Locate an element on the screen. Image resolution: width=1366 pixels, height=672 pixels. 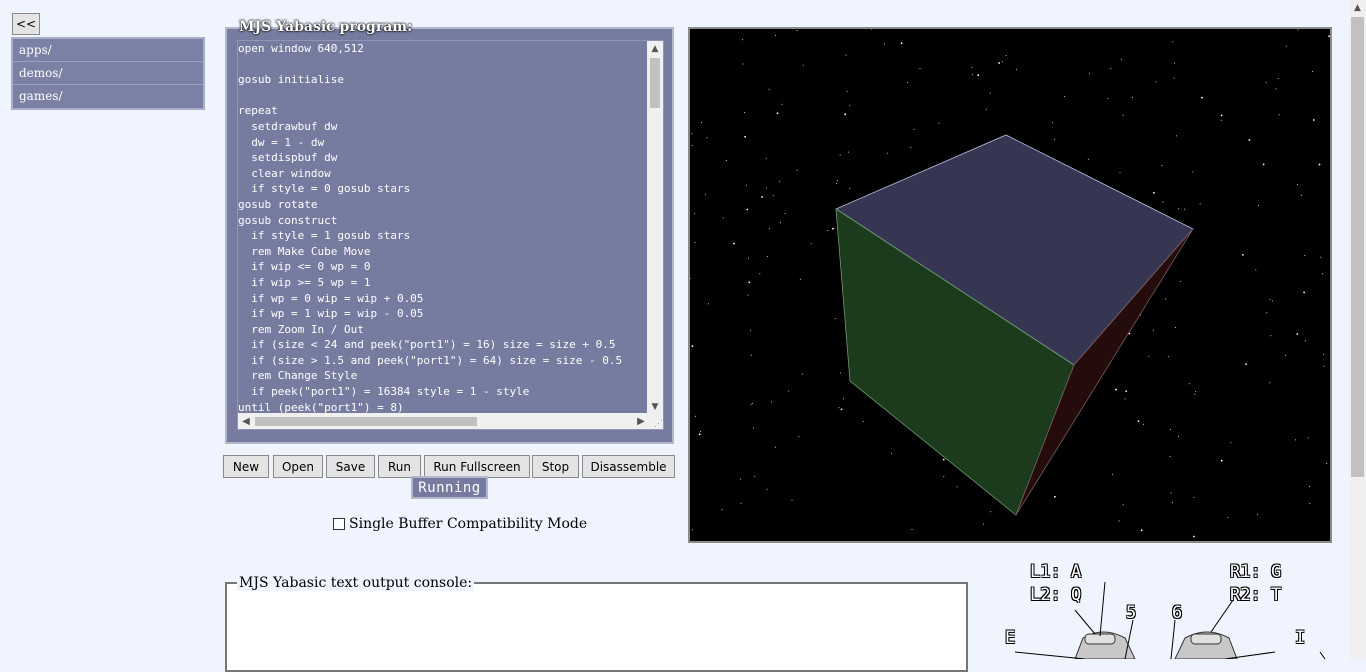
page-vertical-scrollbar: ▲ is located at coordinates (1357, 329).